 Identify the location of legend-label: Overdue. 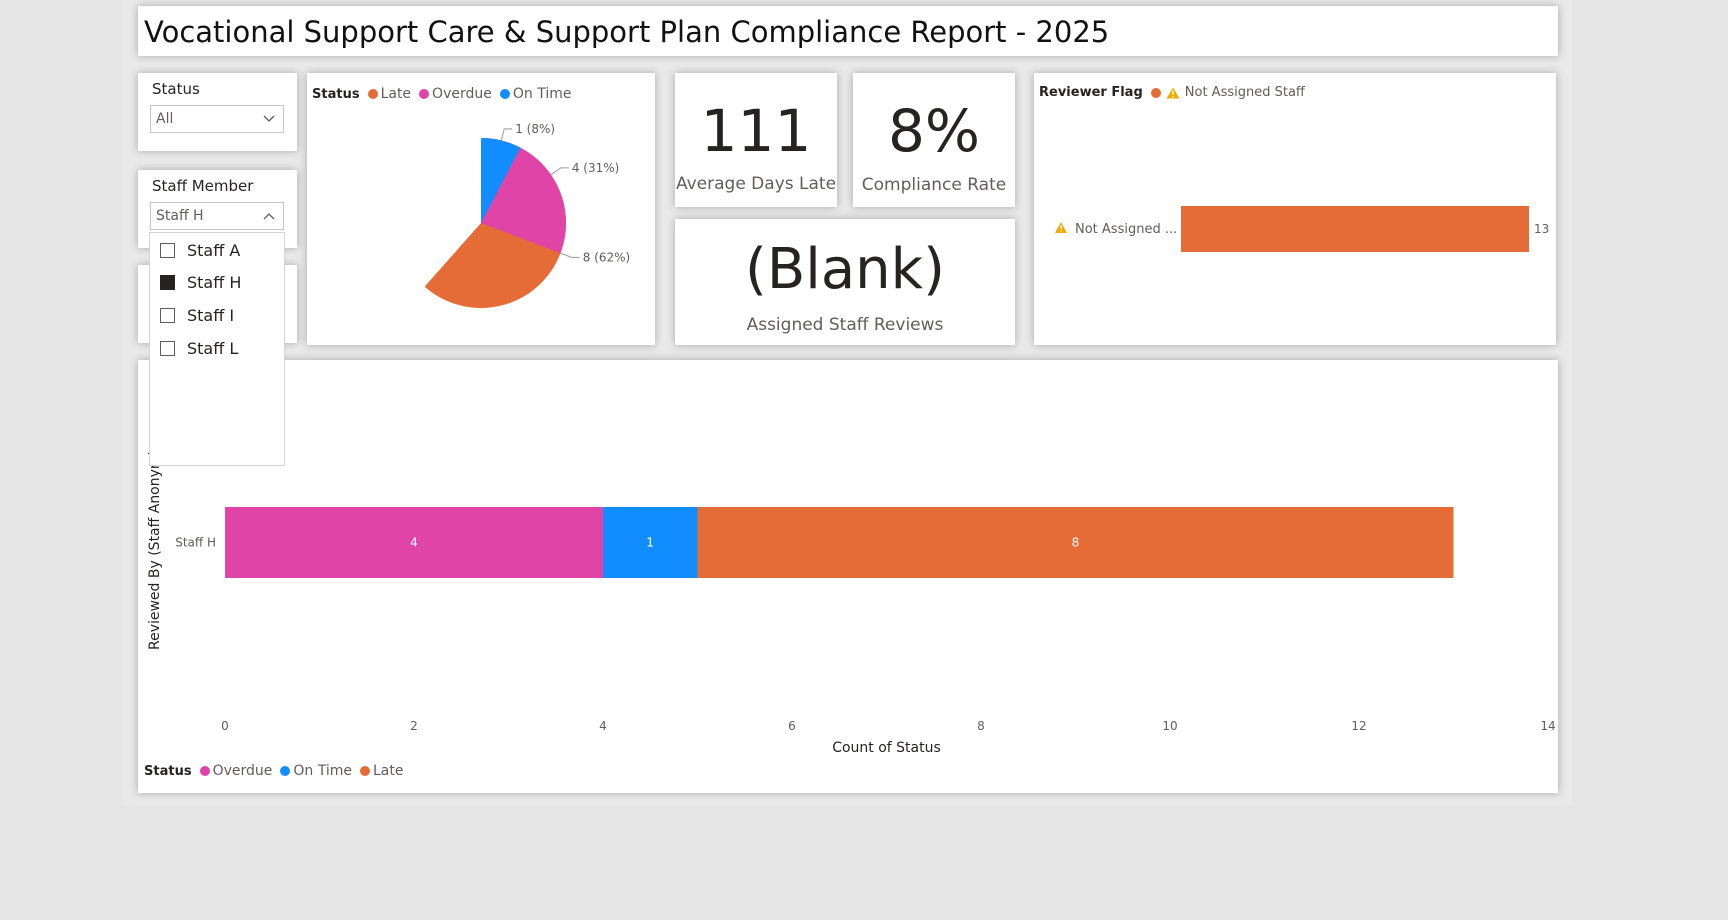
(242, 771).